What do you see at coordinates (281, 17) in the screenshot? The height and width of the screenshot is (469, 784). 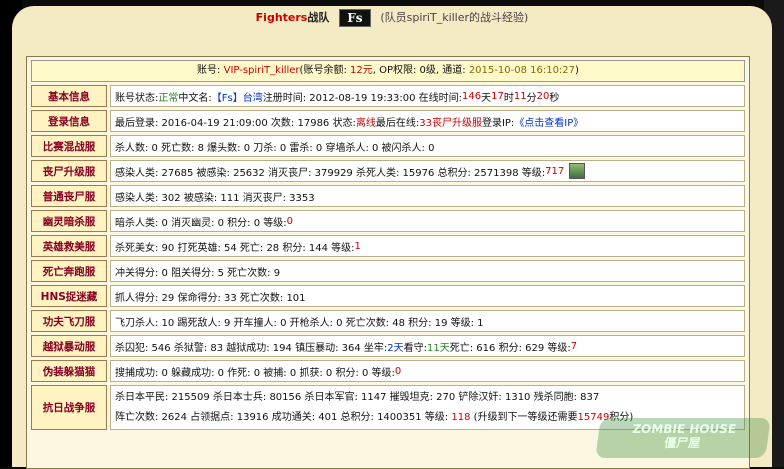 I see `team-name: Fighters` at bounding box center [281, 17].